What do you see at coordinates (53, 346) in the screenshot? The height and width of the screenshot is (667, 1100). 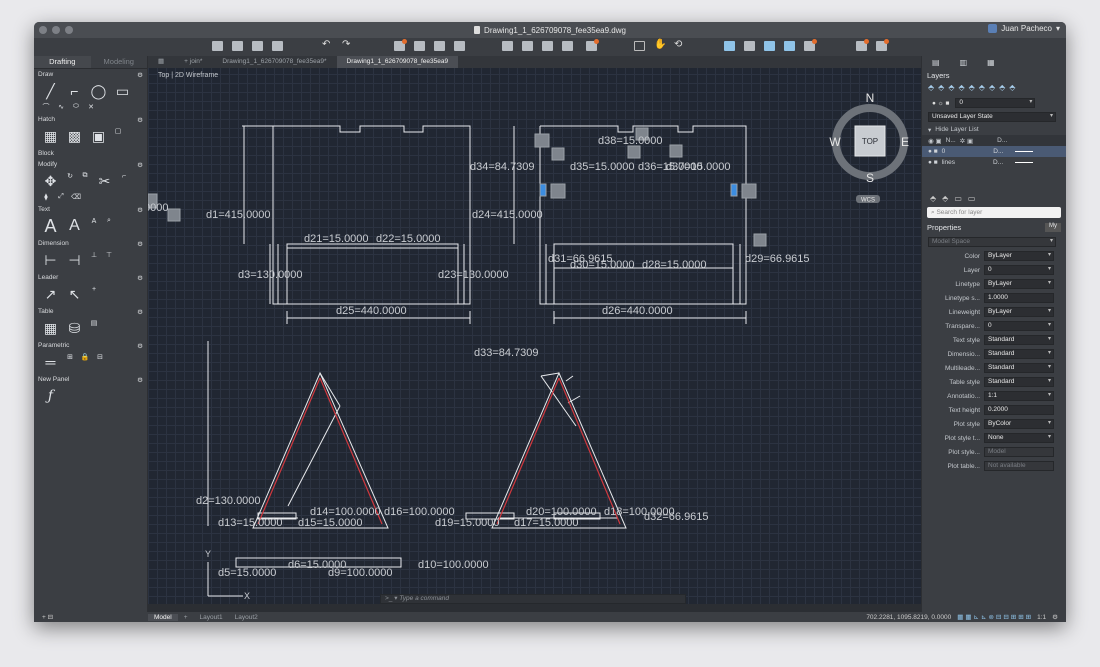 I see `section-title: Parametric` at bounding box center [53, 346].